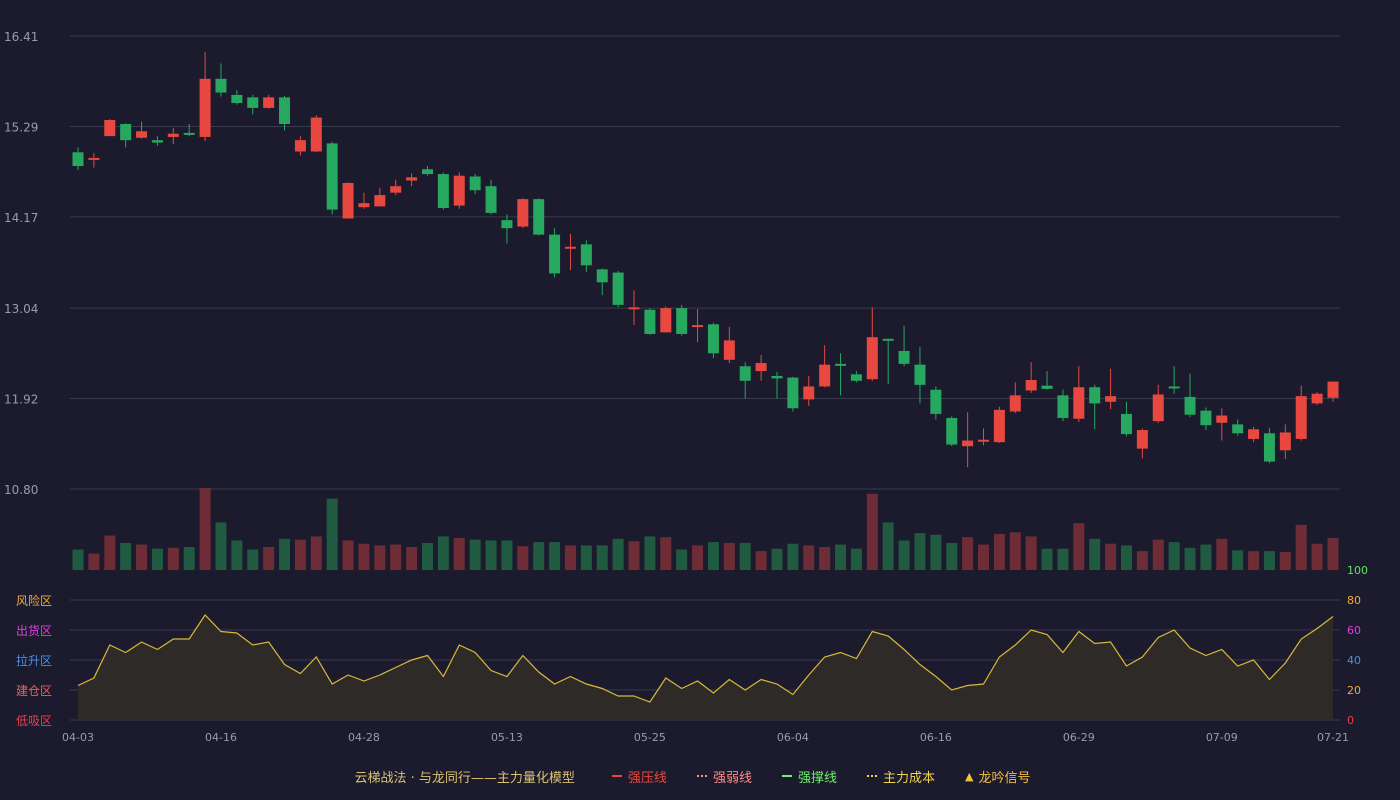  What do you see at coordinates (1079, 737) in the screenshot?
I see `date-tick-label: 06-29` at bounding box center [1079, 737].